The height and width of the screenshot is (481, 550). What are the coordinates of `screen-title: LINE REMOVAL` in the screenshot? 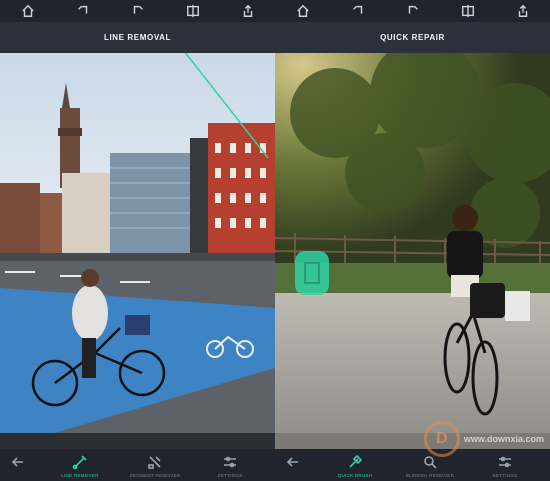 It's located at (137, 37).